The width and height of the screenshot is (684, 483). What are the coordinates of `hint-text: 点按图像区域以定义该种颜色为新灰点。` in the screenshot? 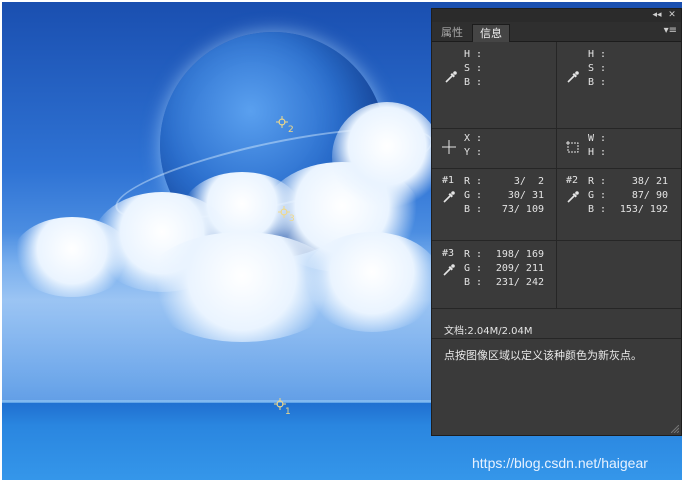 It's located at (543, 355).